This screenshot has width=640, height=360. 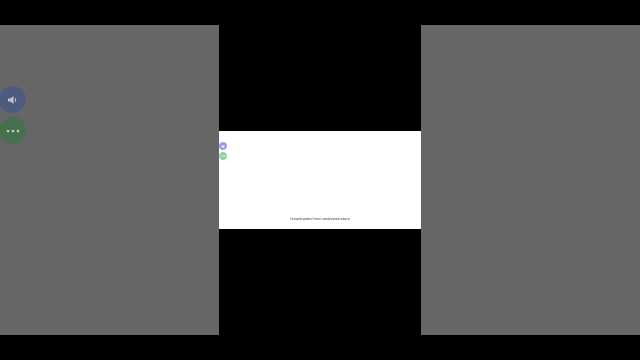 I want to click on ghost-speaker-button, so click(x=13, y=99).